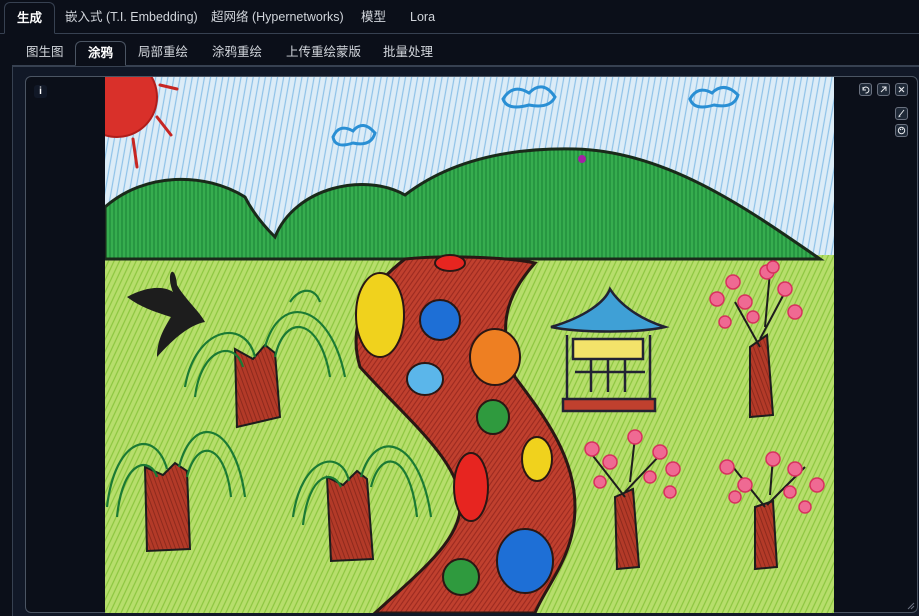  Describe the element at coordinates (901, 89) in the screenshot. I see `close-icon` at that location.